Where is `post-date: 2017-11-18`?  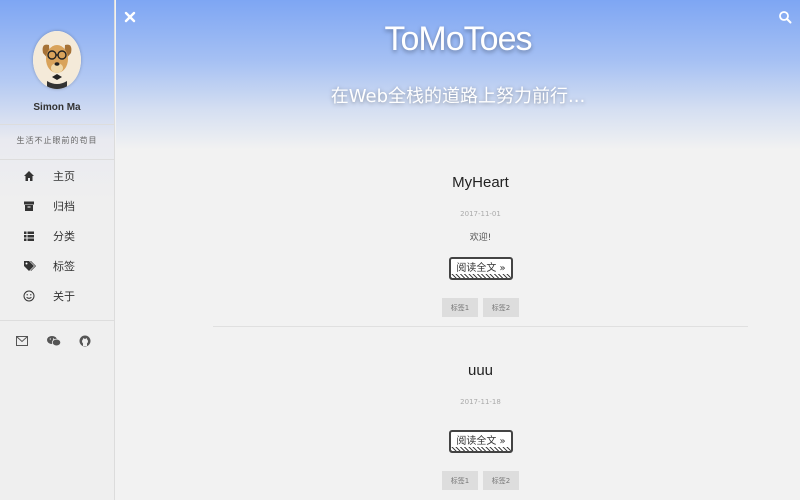 post-date: 2017-11-18 is located at coordinates (480, 402).